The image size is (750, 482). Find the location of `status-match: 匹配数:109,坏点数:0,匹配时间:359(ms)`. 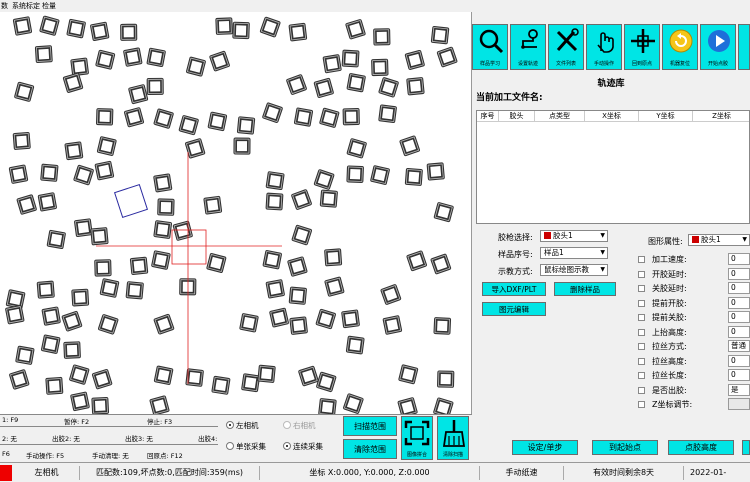

status-match: 匹配数:109,坏点数:0,匹配时间:359(ms) is located at coordinates (170, 473).